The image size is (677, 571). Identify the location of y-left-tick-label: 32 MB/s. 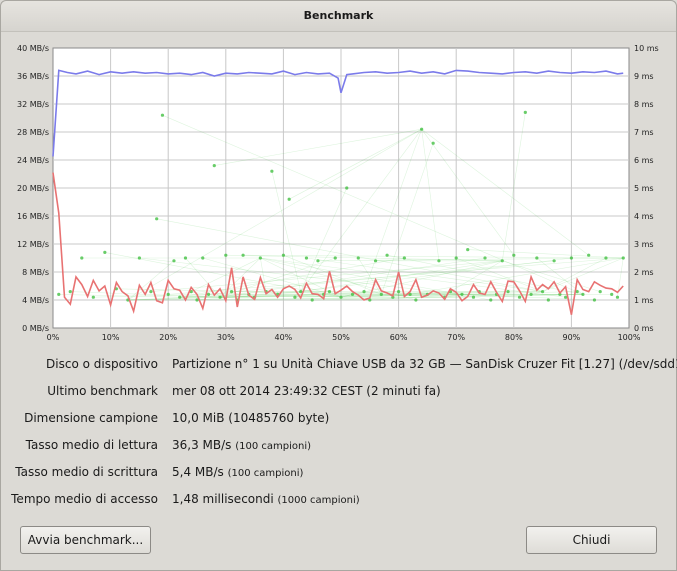
(33, 104).